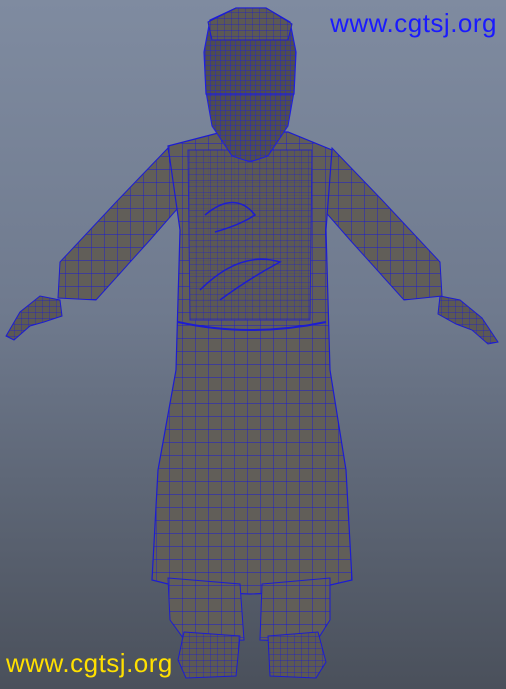  I want to click on watermark-bottom: www.cgtsj.org, so click(89, 663).